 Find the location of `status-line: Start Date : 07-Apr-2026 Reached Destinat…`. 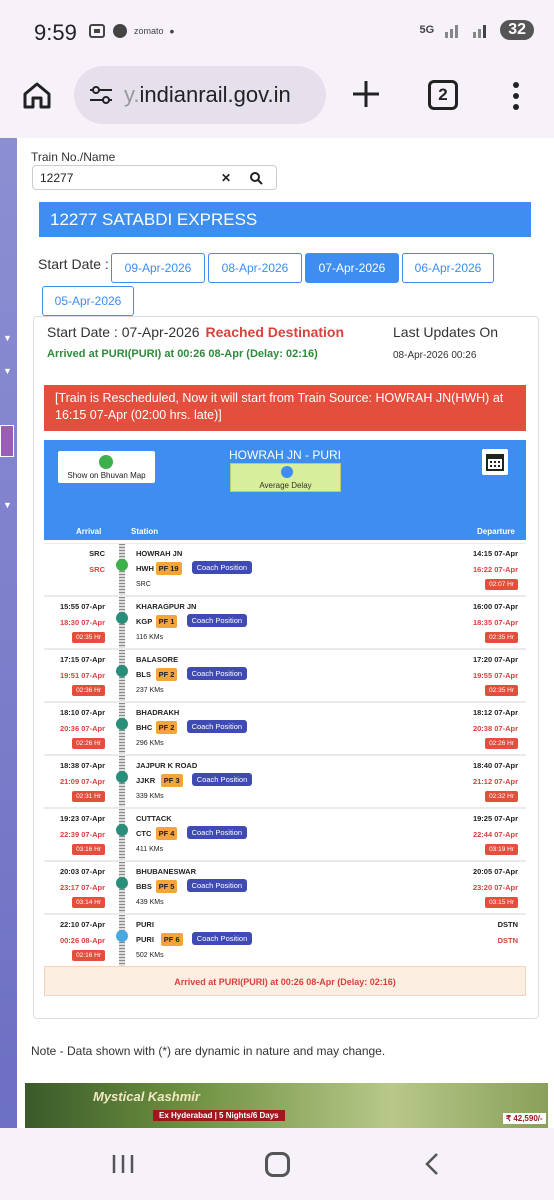

status-line: Start Date : 07-Apr-2026 Reached Destinat… is located at coordinates (195, 332).